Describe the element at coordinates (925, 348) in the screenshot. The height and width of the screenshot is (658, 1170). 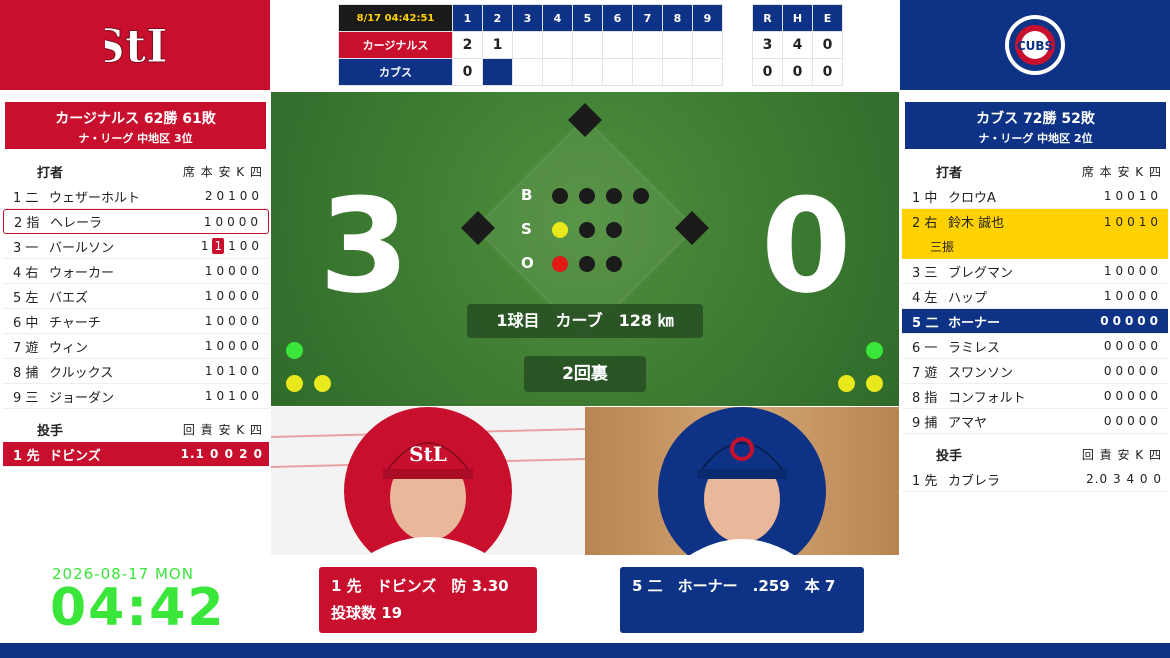
I see `batter-position: 6 一` at that location.